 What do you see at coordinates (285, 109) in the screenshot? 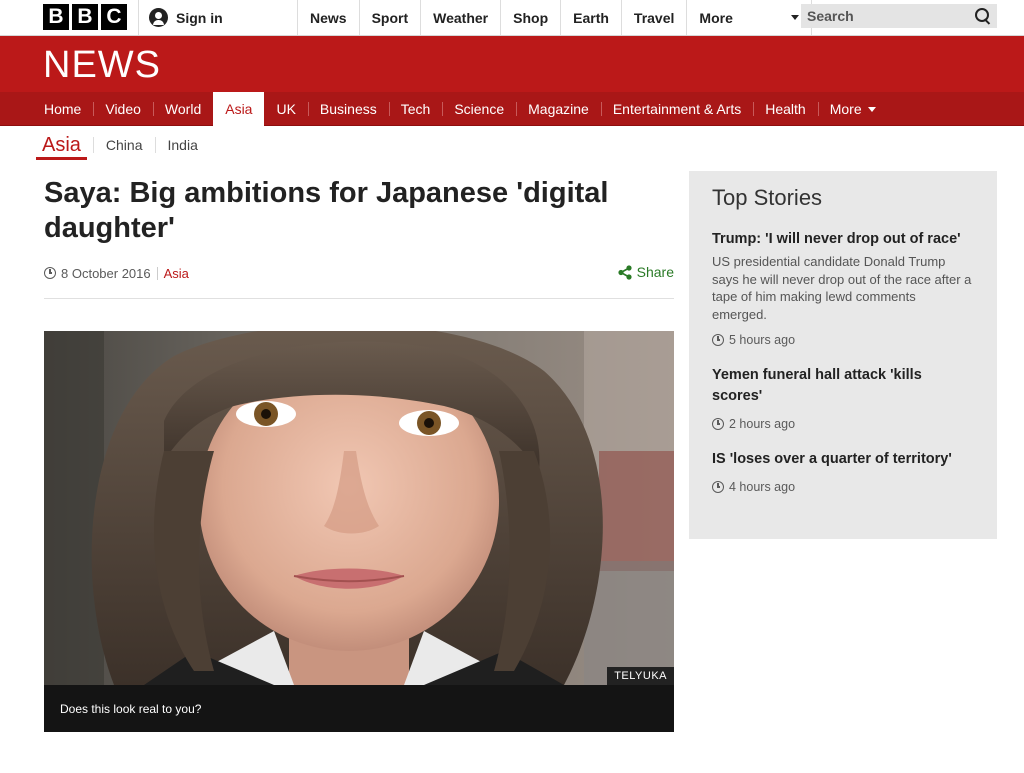
I see `section-nav-uk: UK` at bounding box center [285, 109].